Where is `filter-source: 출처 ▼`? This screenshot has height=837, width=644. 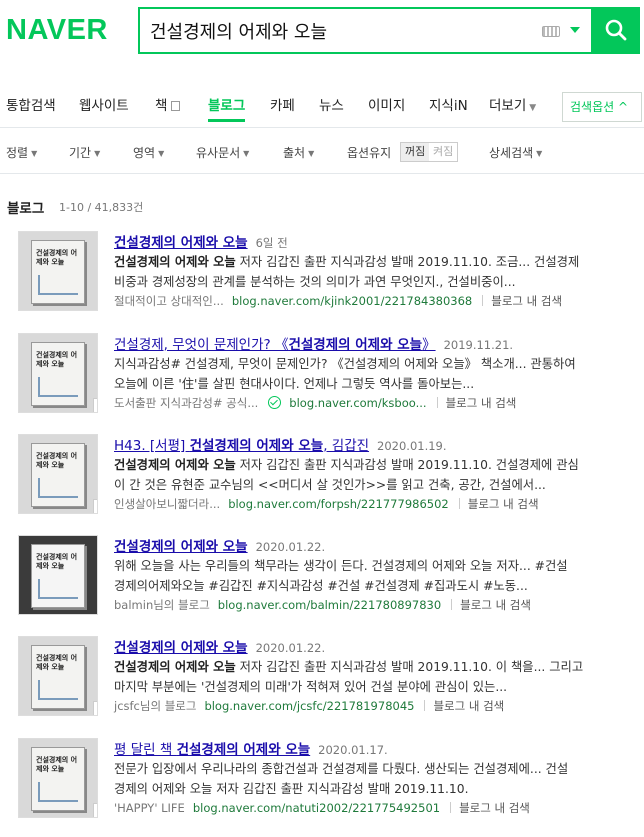
filter-source: 출처 ▼ is located at coordinates (298, 152).